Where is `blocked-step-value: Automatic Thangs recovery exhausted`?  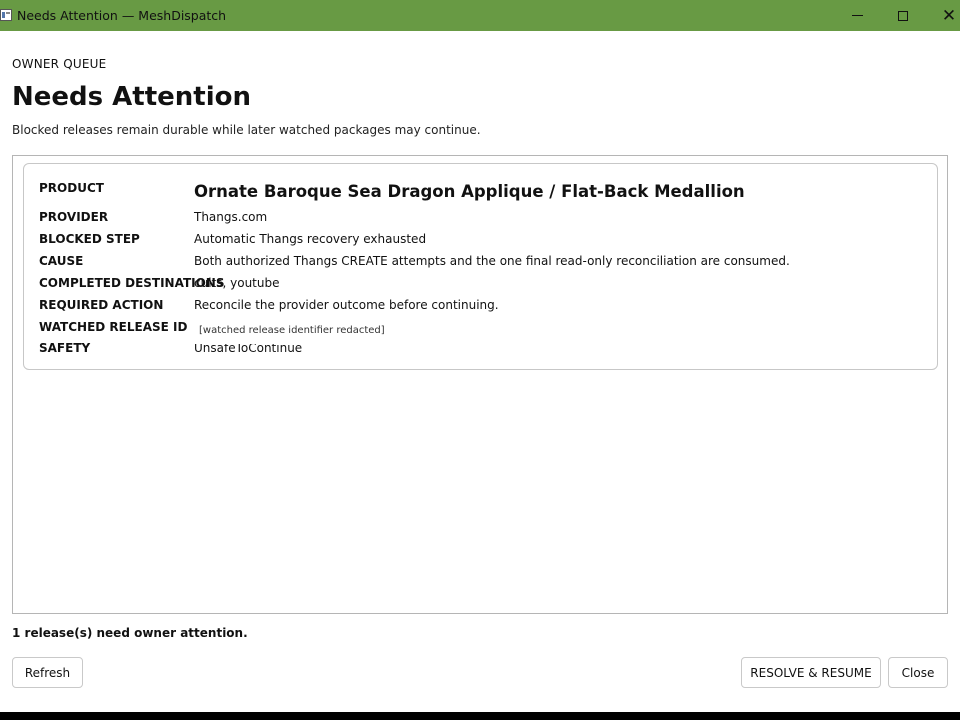 blocked-step-value: Automatic Thangs recovery exhausted is located at coordinates (310, 239).